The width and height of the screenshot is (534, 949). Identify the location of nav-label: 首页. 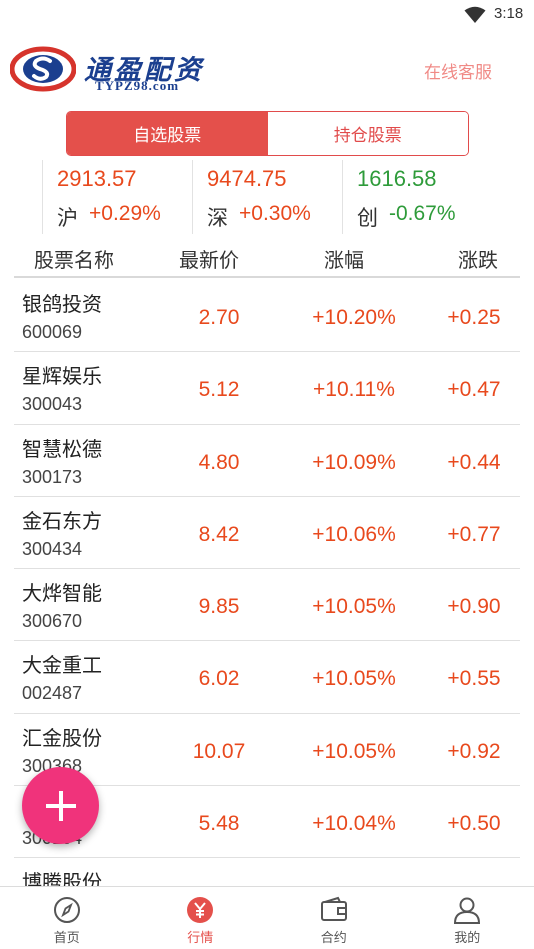
(66, 938).